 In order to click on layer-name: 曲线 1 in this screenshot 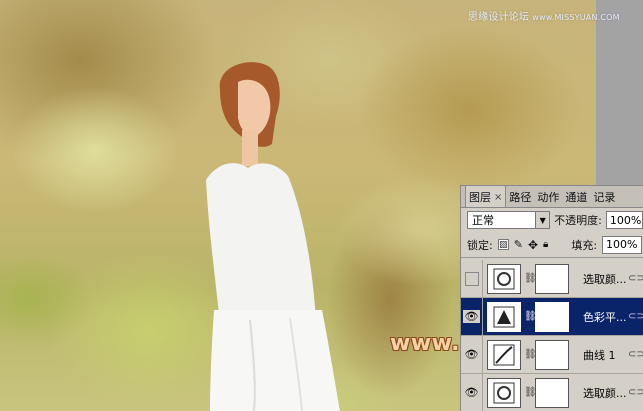, I will do `click(599, 355)`.